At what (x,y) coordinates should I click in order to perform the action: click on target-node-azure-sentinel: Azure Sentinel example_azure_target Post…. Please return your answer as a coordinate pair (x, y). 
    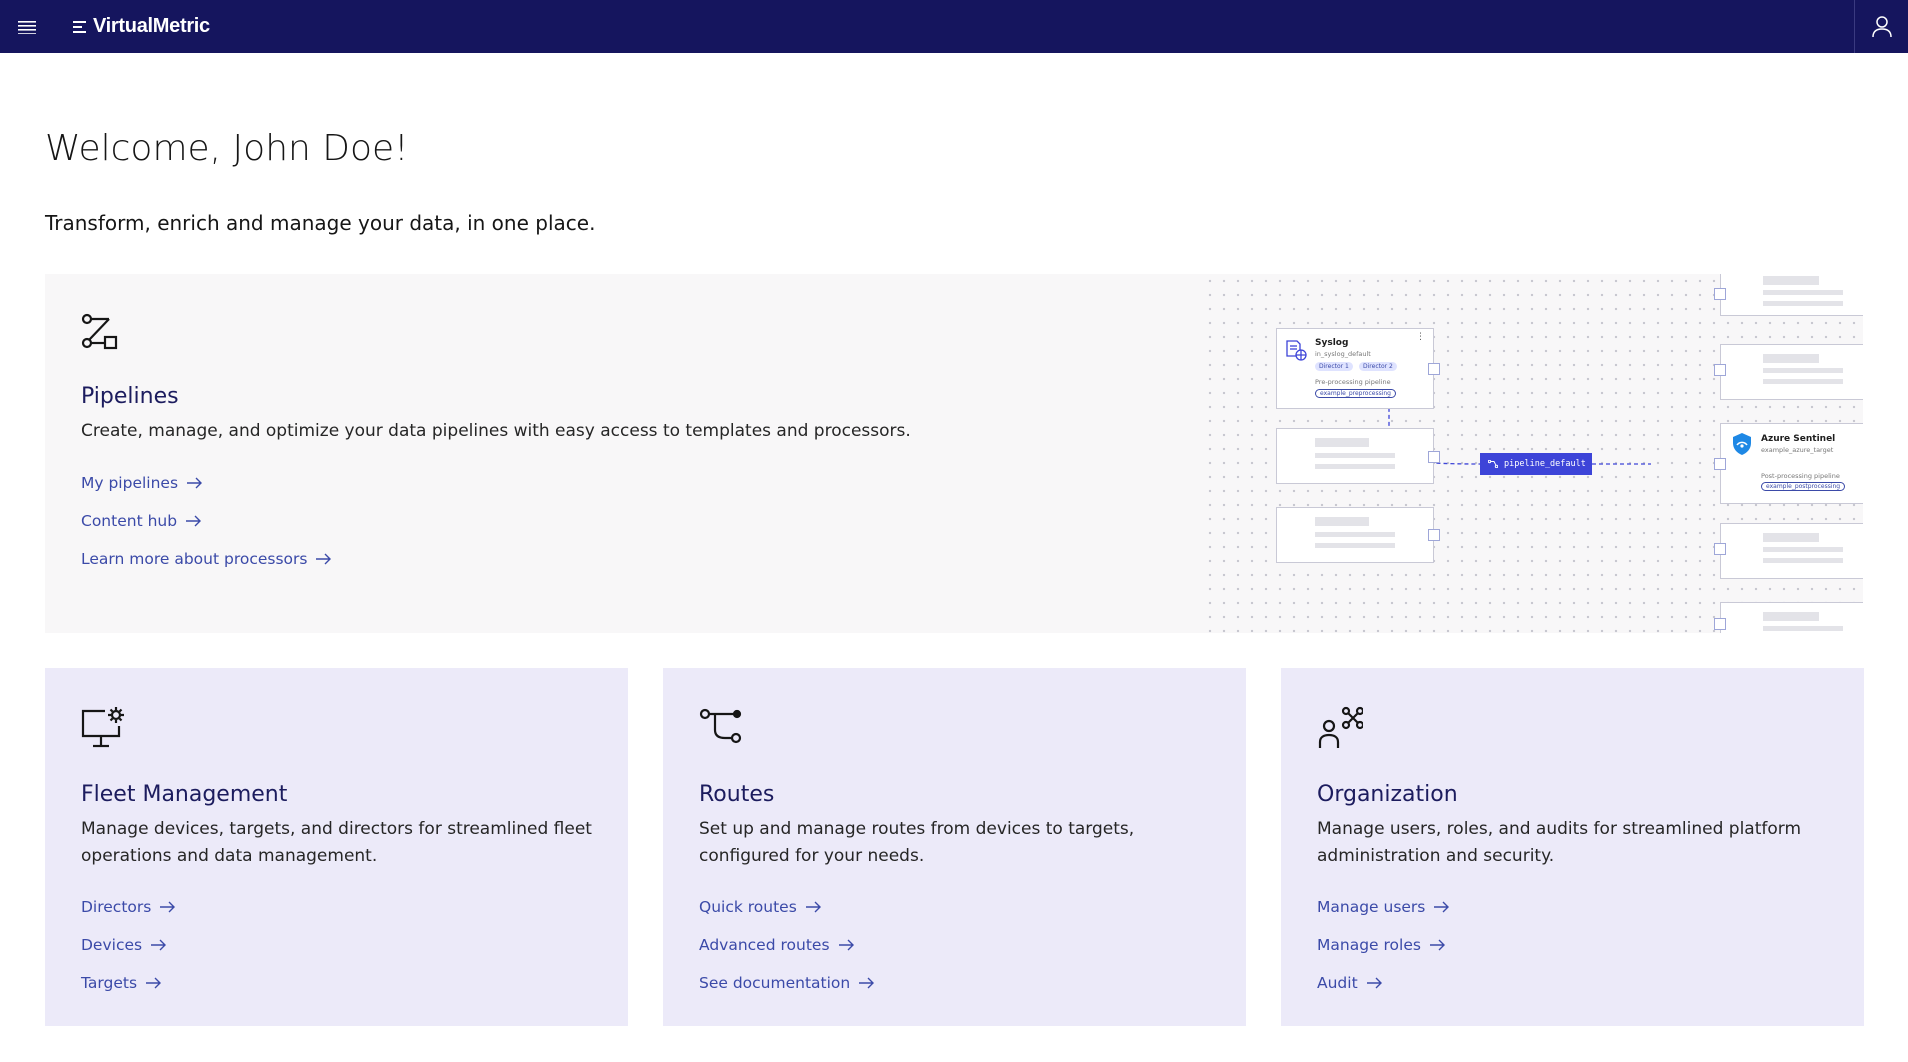
    Looking at the image, I should click on (1791, 463).